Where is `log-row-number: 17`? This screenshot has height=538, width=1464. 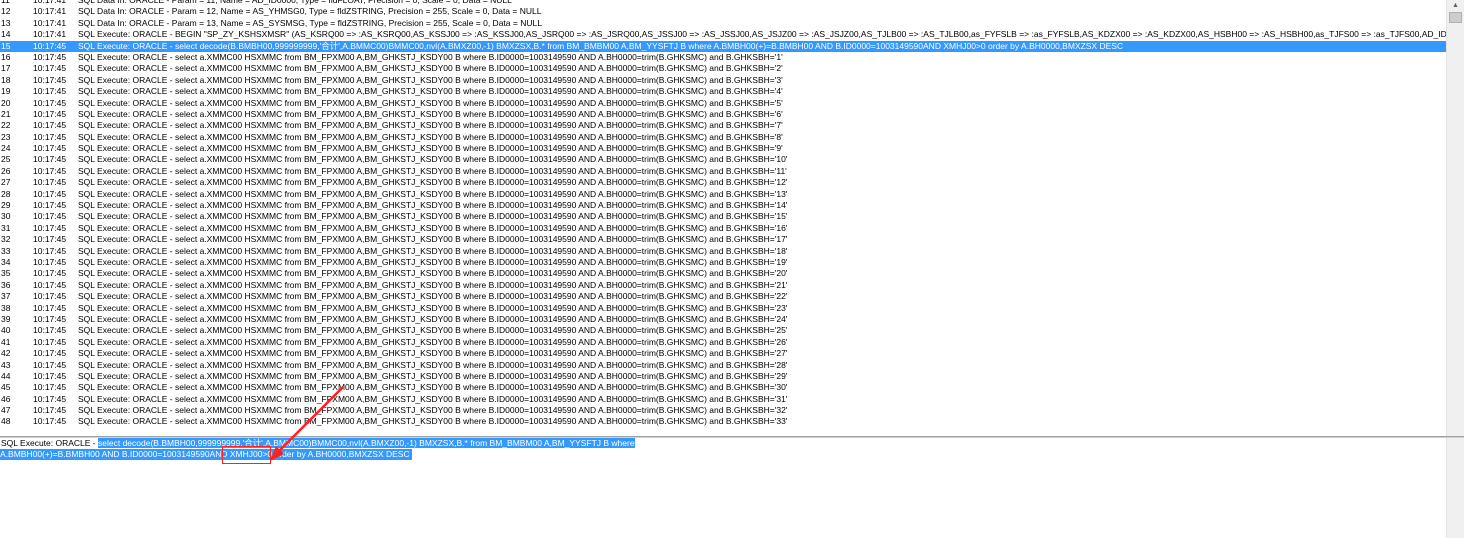
log-row-number: 17 is located at coordinates (6, 68).